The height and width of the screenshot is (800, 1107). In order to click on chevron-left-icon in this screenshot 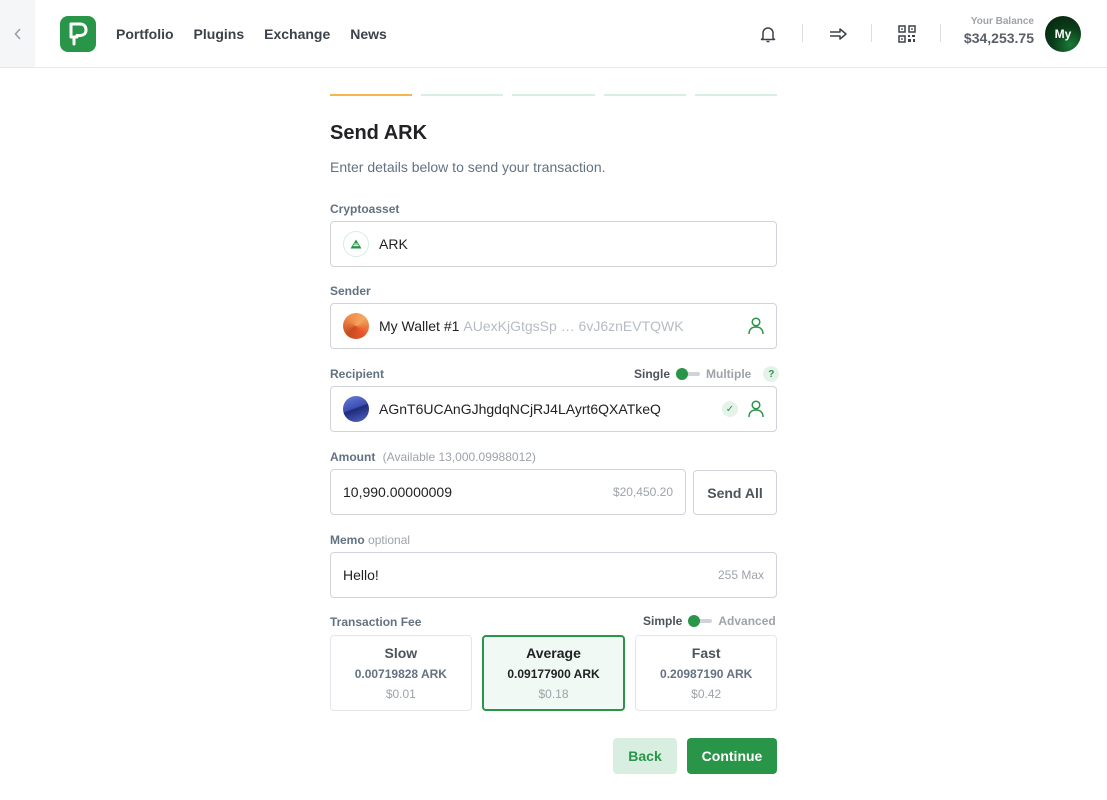, I will do `click(17, 33)`.